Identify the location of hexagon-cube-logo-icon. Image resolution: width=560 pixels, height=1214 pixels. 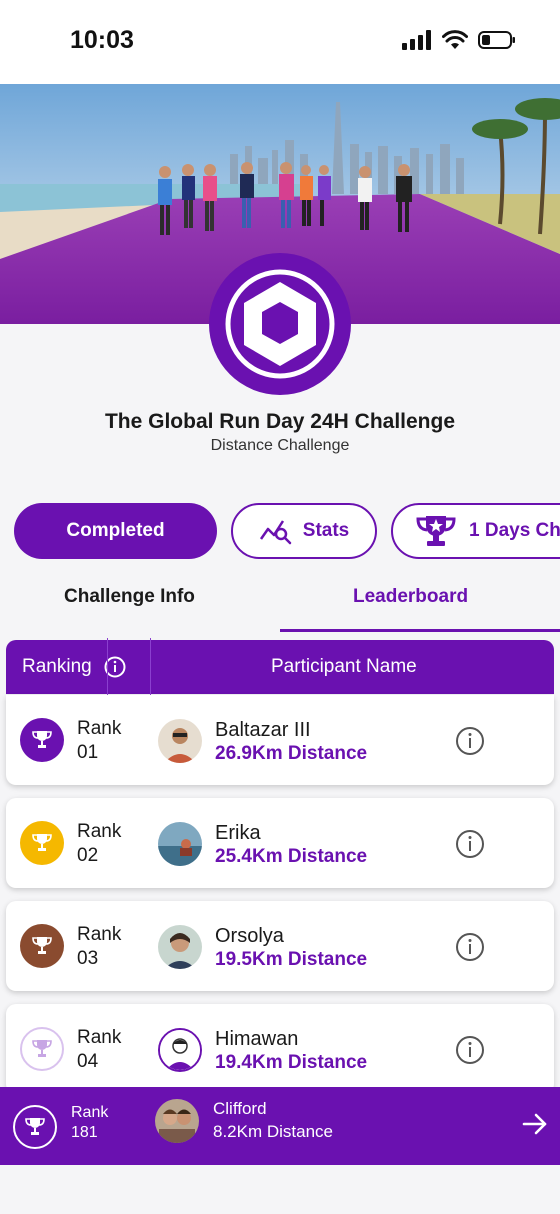
(280, 324).